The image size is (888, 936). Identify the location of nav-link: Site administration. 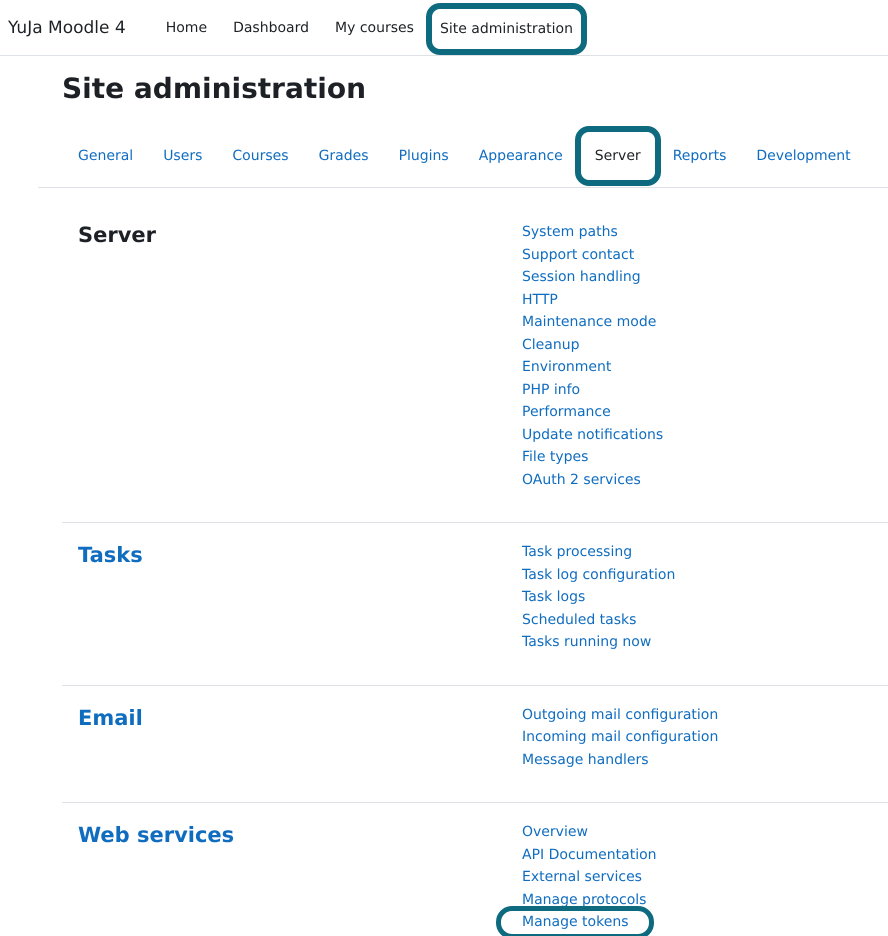
(506, 28).